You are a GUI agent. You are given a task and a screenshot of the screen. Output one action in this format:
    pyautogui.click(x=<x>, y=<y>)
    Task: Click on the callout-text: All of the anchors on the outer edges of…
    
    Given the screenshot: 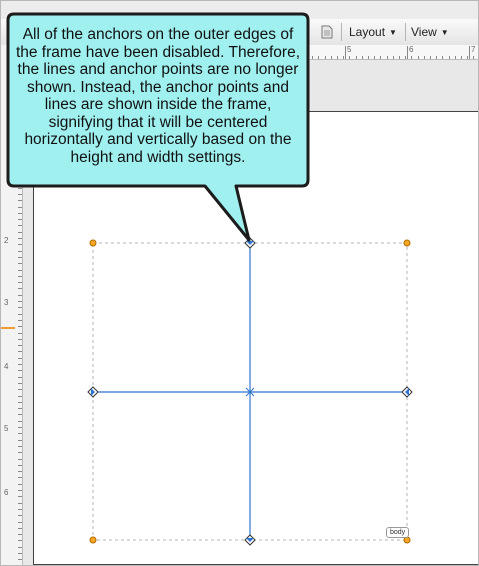 What is the action you would take?
    pyautogui.click(x=158, y=96)
    